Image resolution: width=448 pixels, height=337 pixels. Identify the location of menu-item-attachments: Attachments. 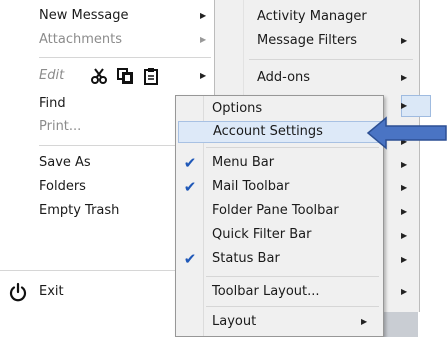
(80, 40).